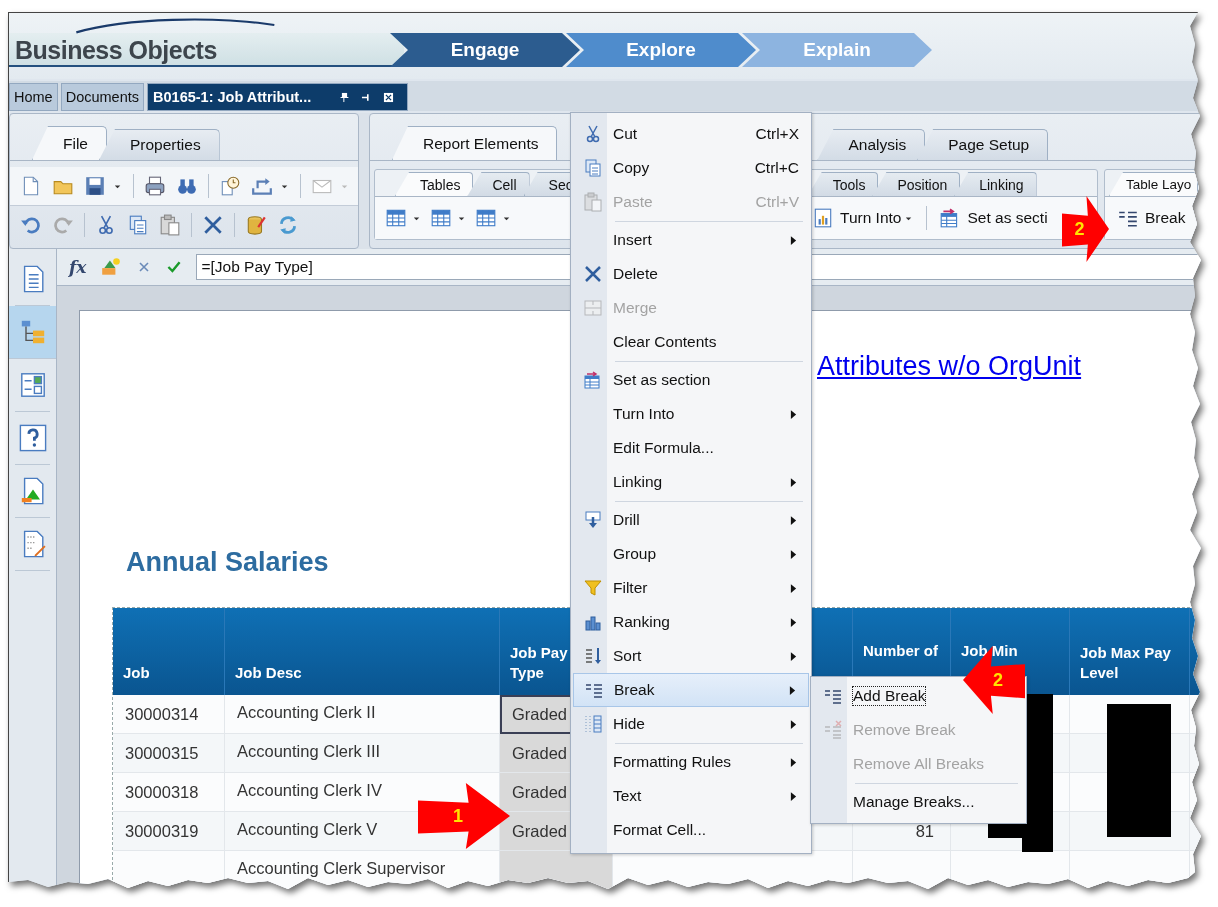  I want to click on table-cell: Accounting Clerk III, so click(362, 753).